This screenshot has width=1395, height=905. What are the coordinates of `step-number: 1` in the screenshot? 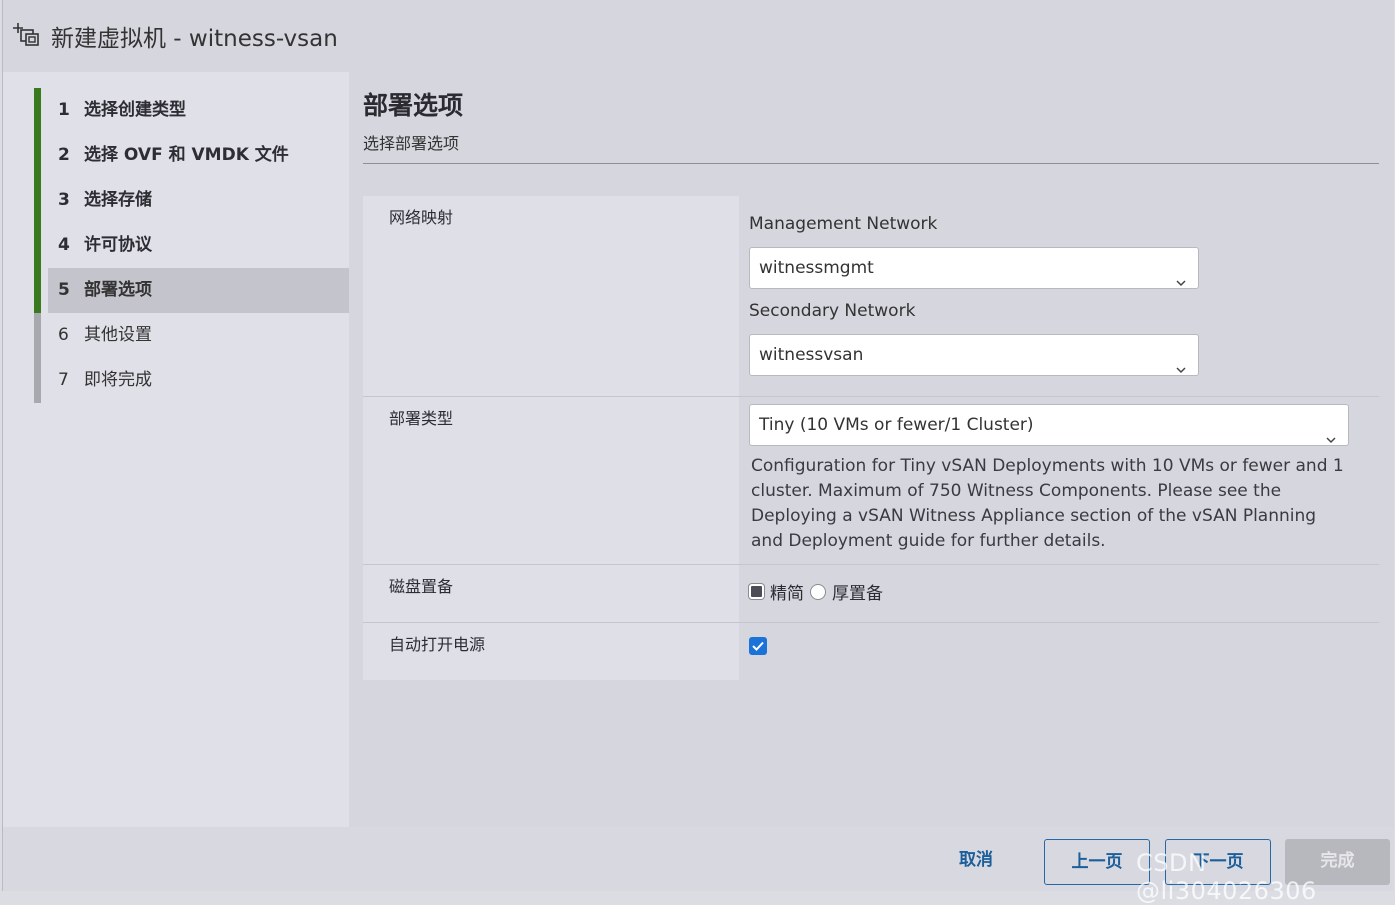 It's located at (64, 110).